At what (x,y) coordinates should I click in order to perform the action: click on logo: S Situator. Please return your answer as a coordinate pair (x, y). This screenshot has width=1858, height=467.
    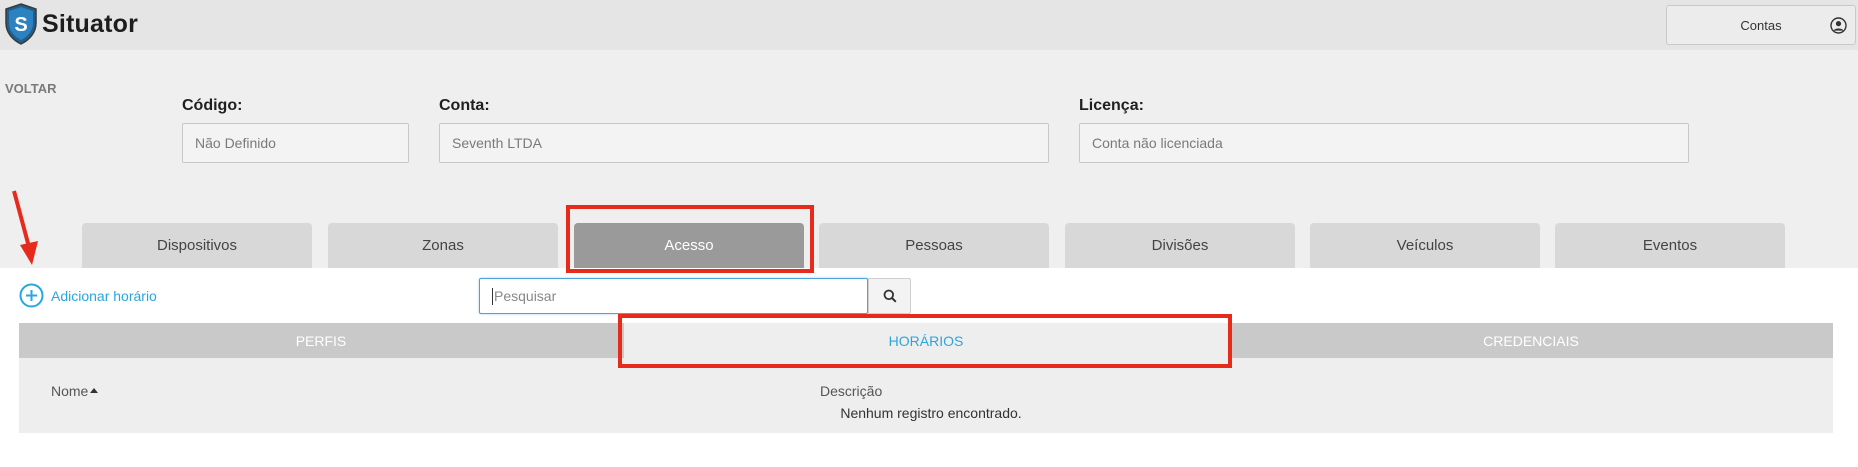
    Looking at the image, I should click on (71, 24).